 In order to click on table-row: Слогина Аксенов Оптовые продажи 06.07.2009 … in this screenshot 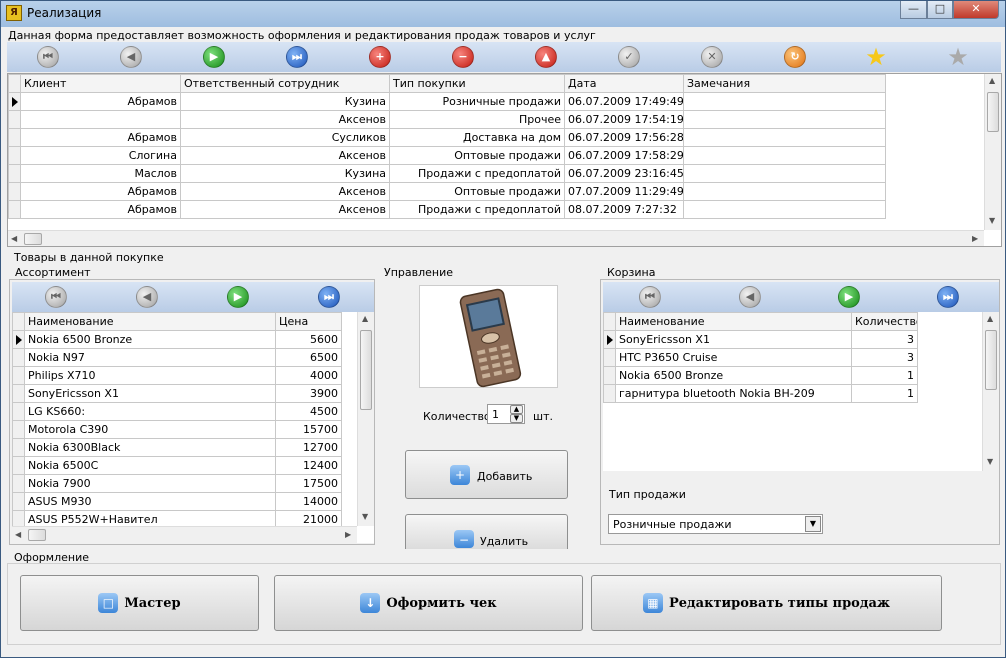, I will do `click(447, 155)`.